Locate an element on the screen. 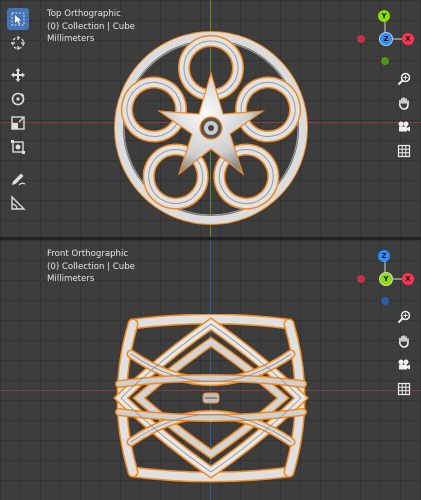 Image resolution: width=421 pixels, height=500 pixels. scale-icon is located at coordinates (18, 123).